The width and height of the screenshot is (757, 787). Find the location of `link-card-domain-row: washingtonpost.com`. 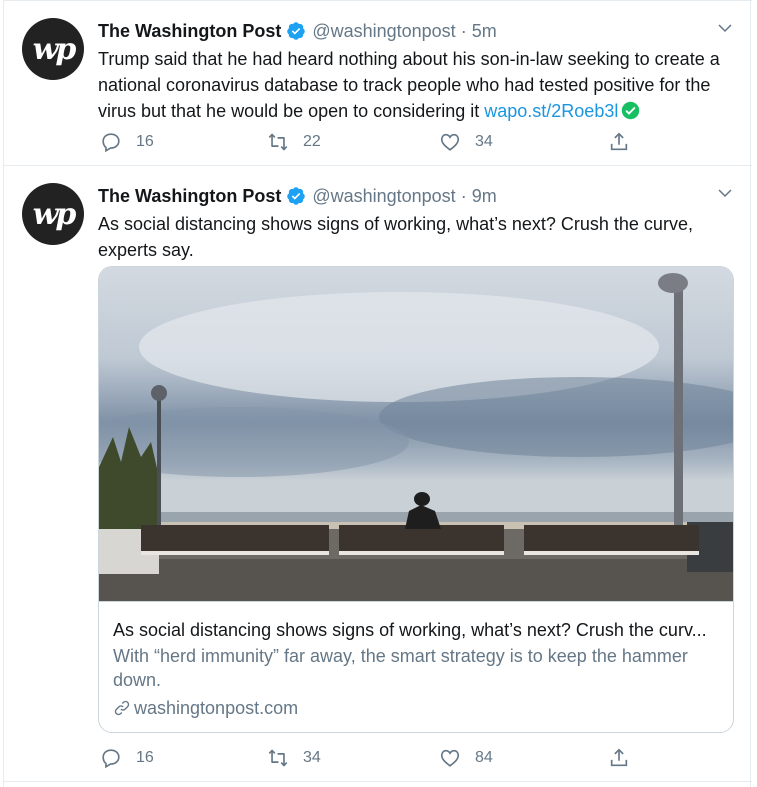

link-card-domain-row: washingtonpost.com is located at coordinates (417, 708).